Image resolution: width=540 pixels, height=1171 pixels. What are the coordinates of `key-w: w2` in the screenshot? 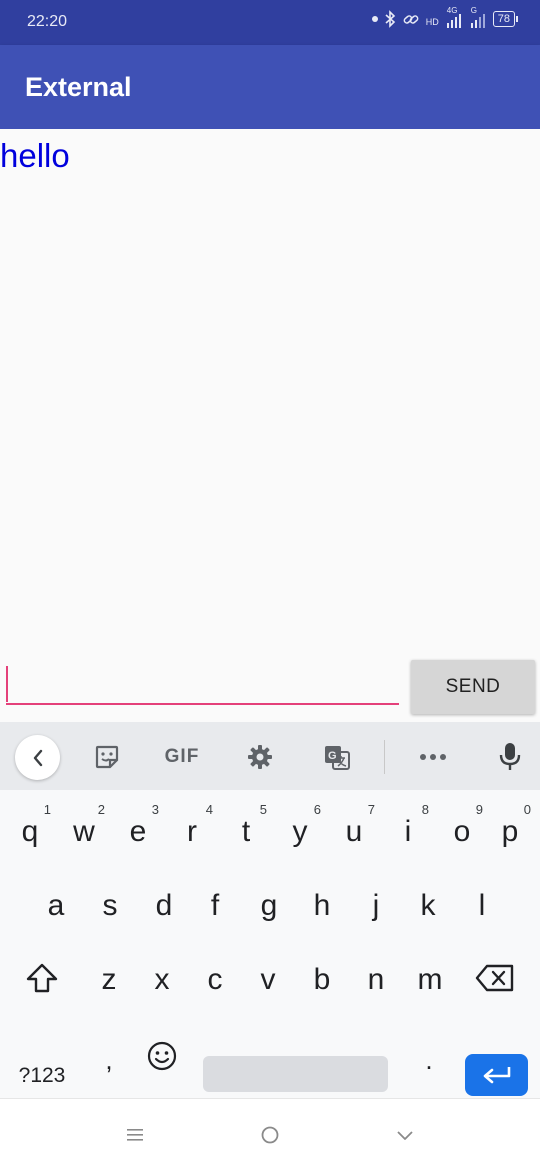 It's located at (84, 828).